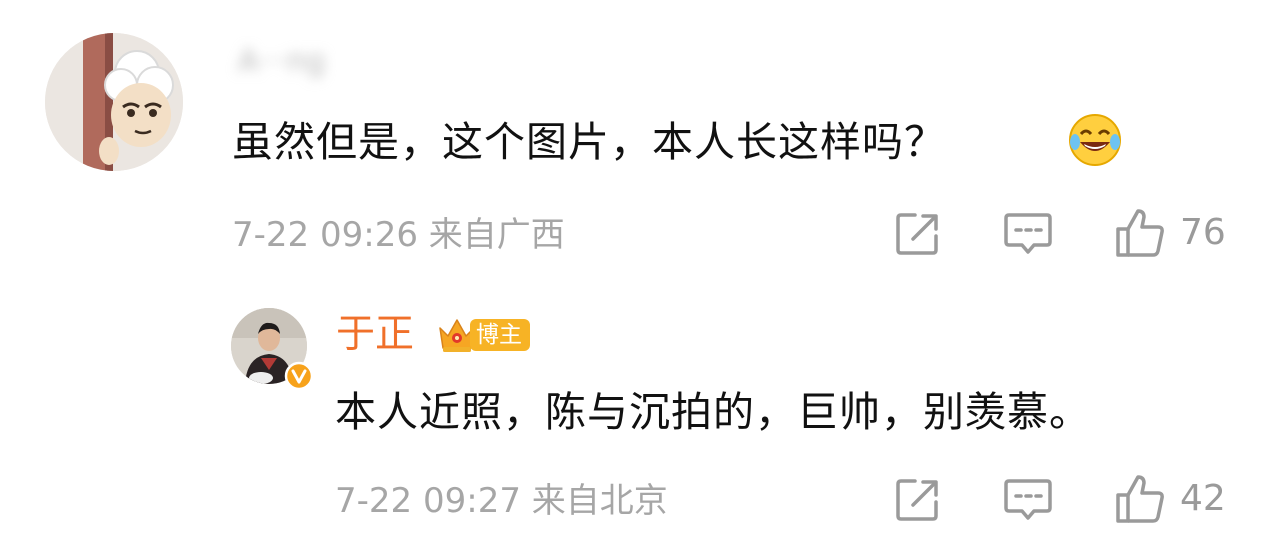  Describe the element at coordinates (599, 501) in the screenshot. I see `reply-location: 来自北京` at that location.